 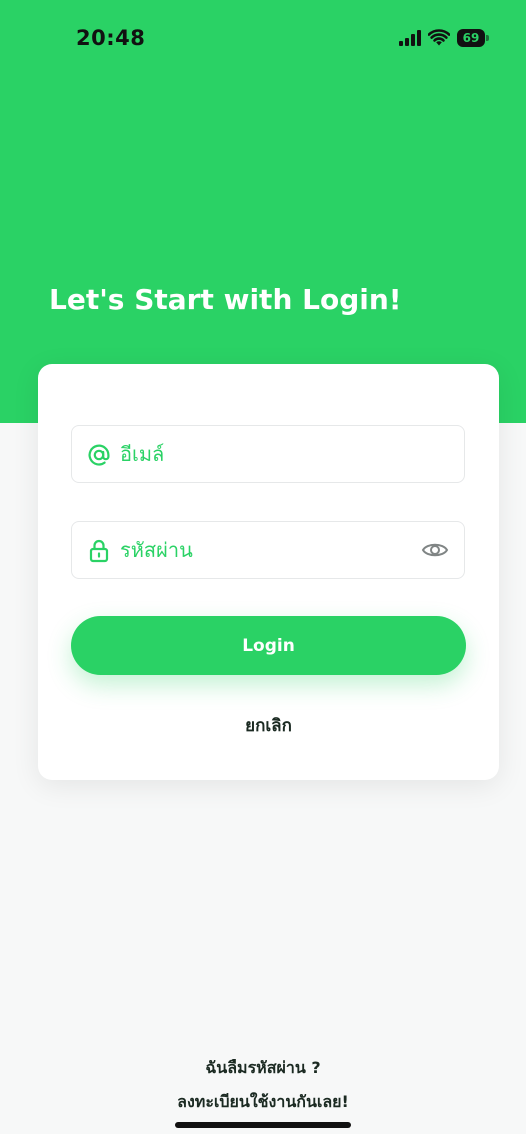 I want to click on eye-icon, so click(x=435, y=550).